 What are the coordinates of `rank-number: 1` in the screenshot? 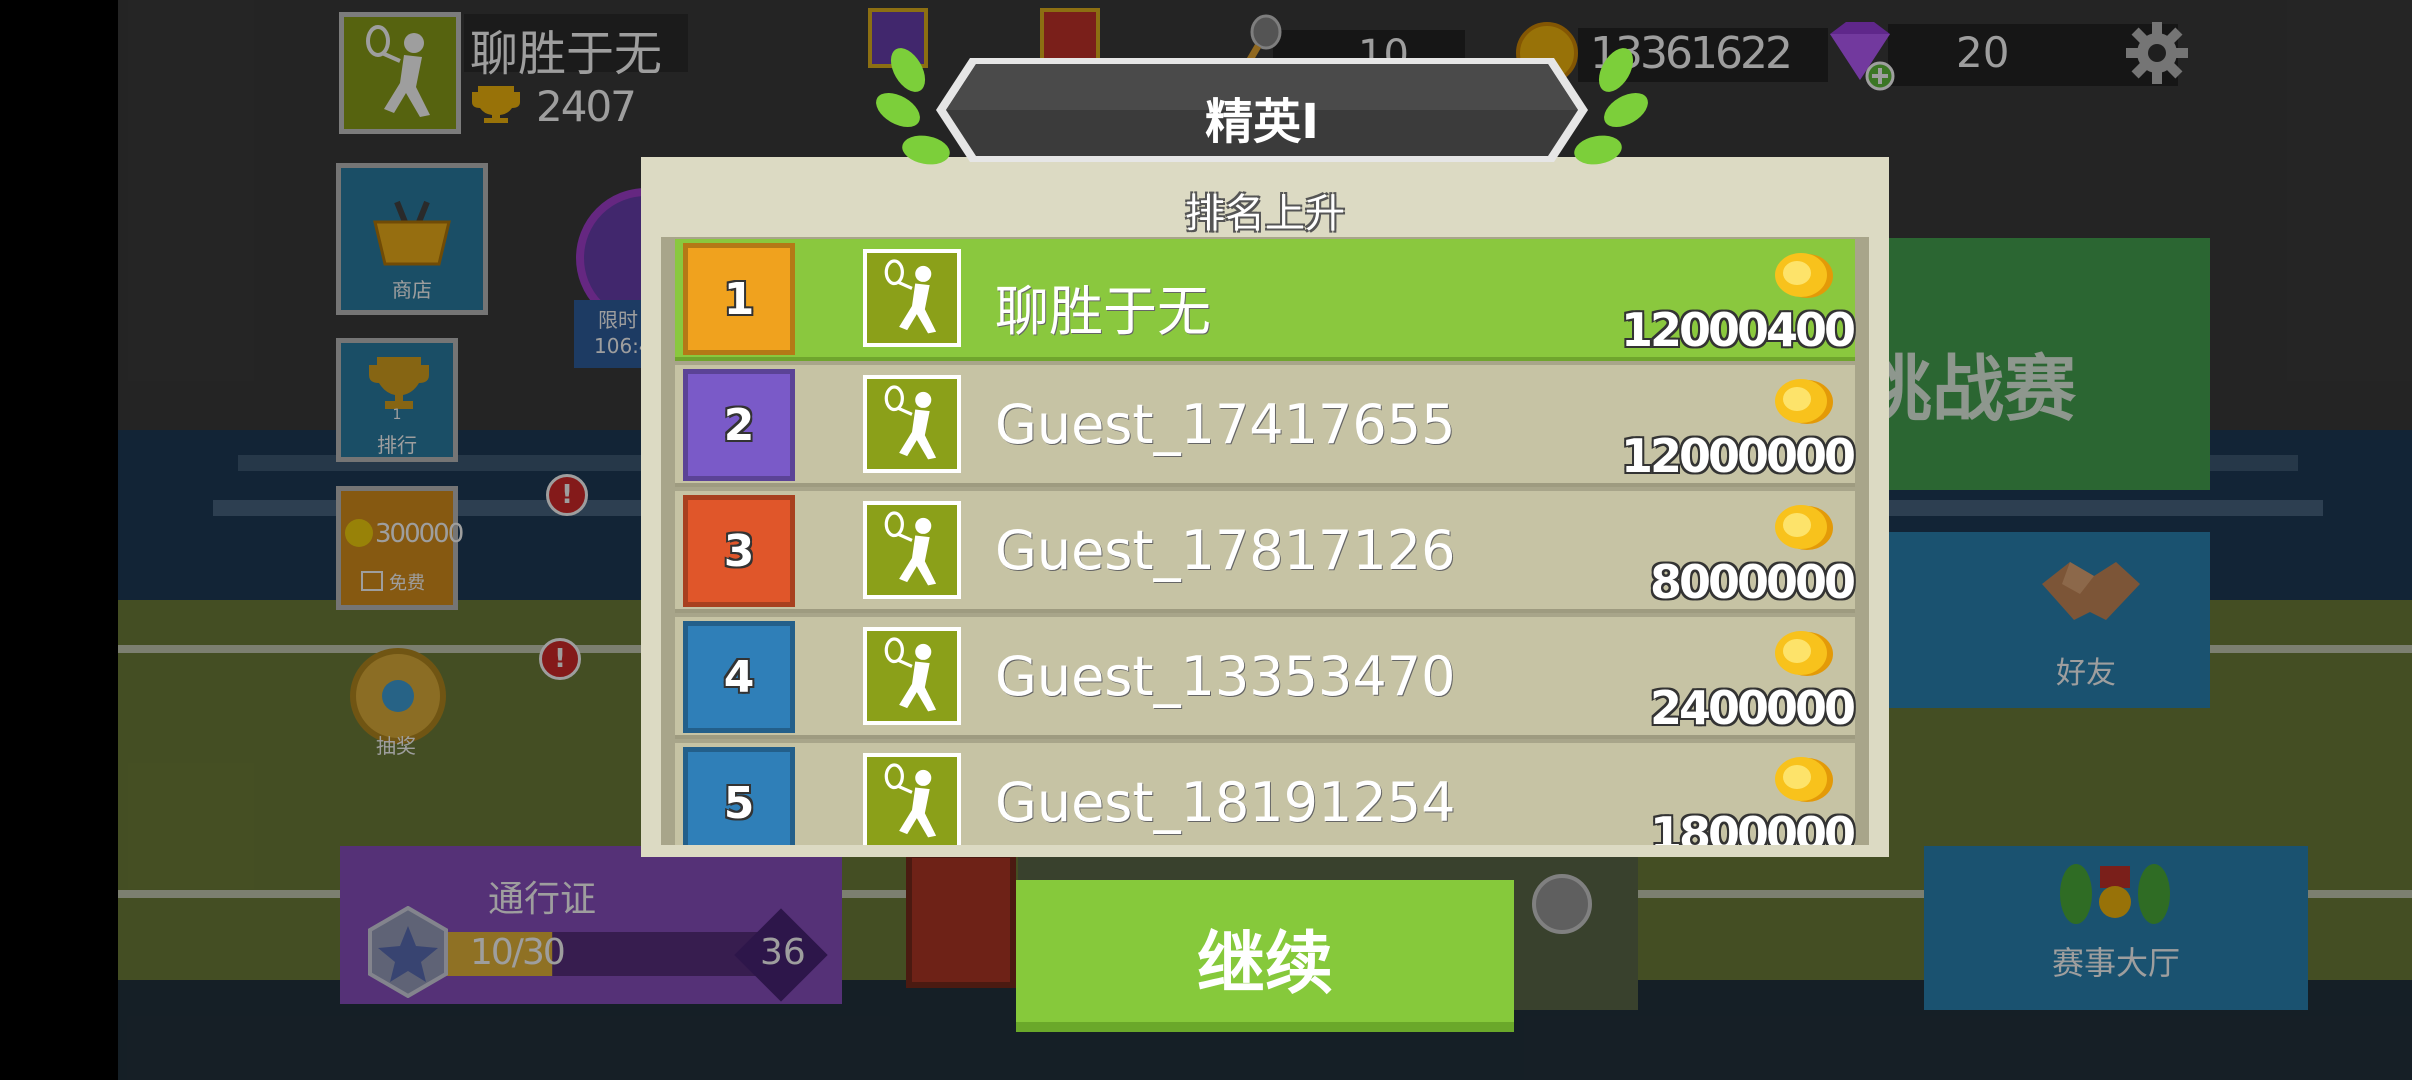 It's located at (739, 299).